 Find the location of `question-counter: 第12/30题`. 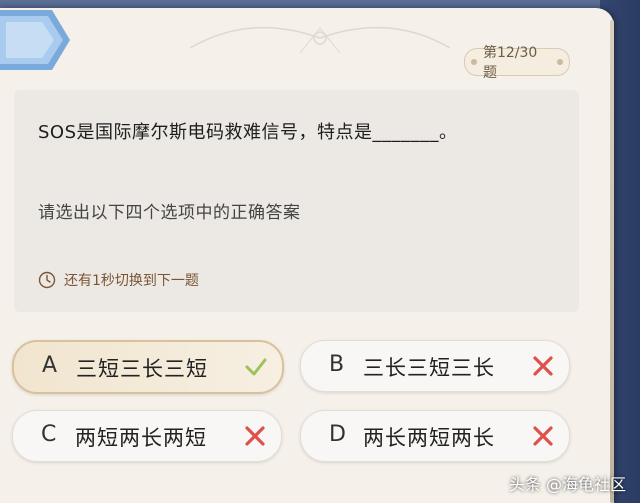

question-counter: 第12/30题 is located at coordinates (517, 63).